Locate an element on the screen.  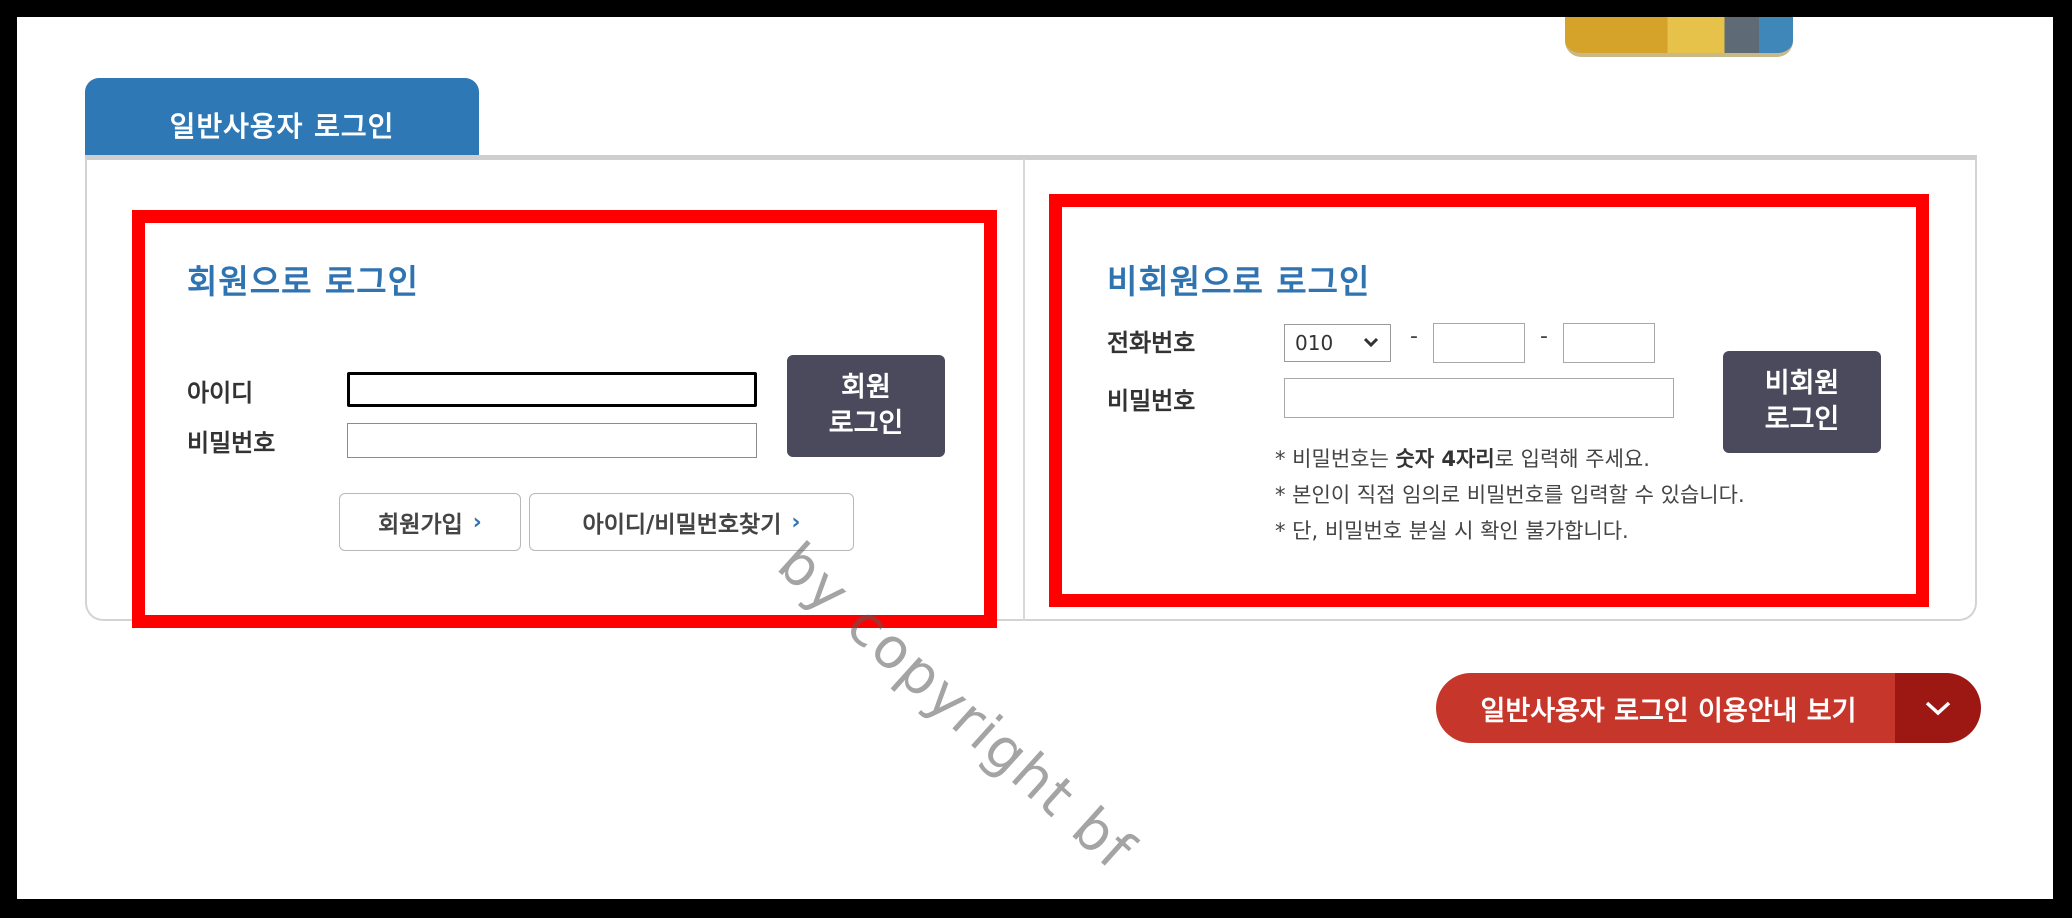
guest-password-input is located at coordinates (1479, 398).